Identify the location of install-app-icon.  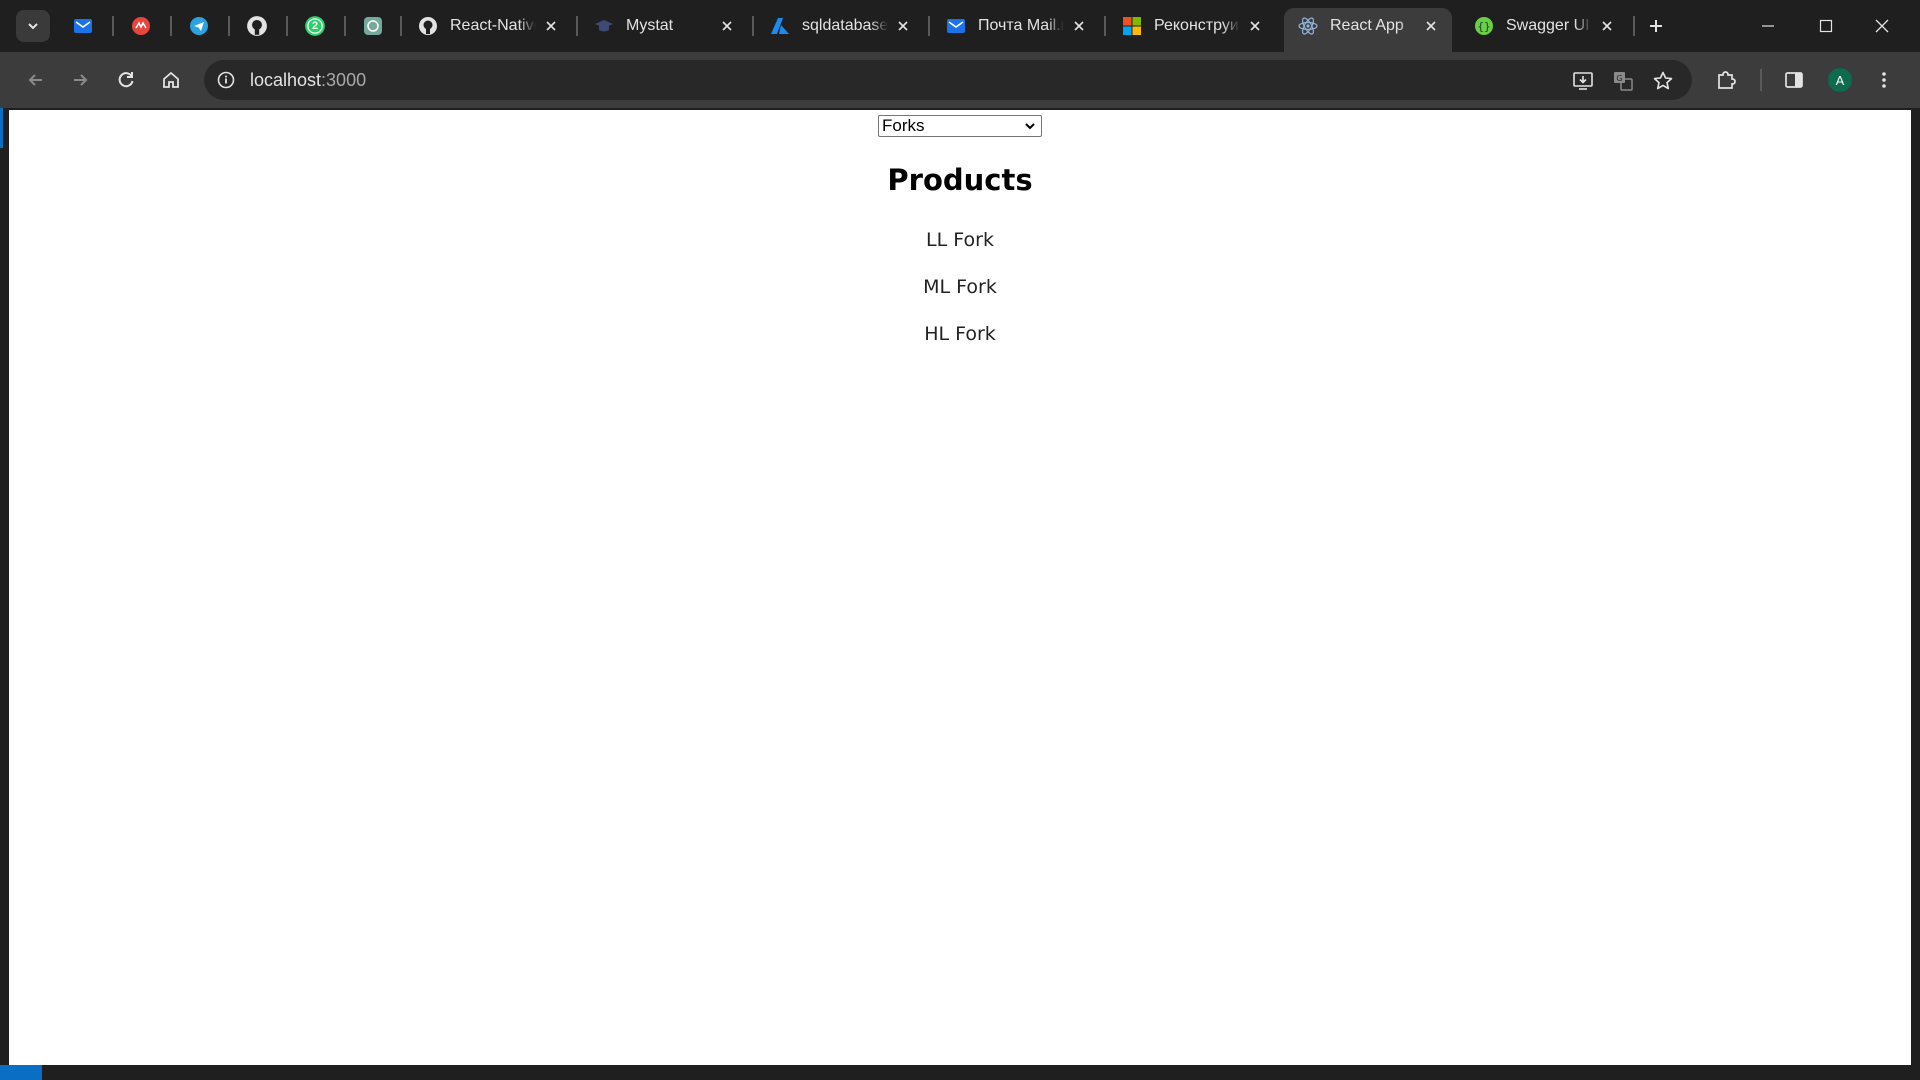
(1583, 81).